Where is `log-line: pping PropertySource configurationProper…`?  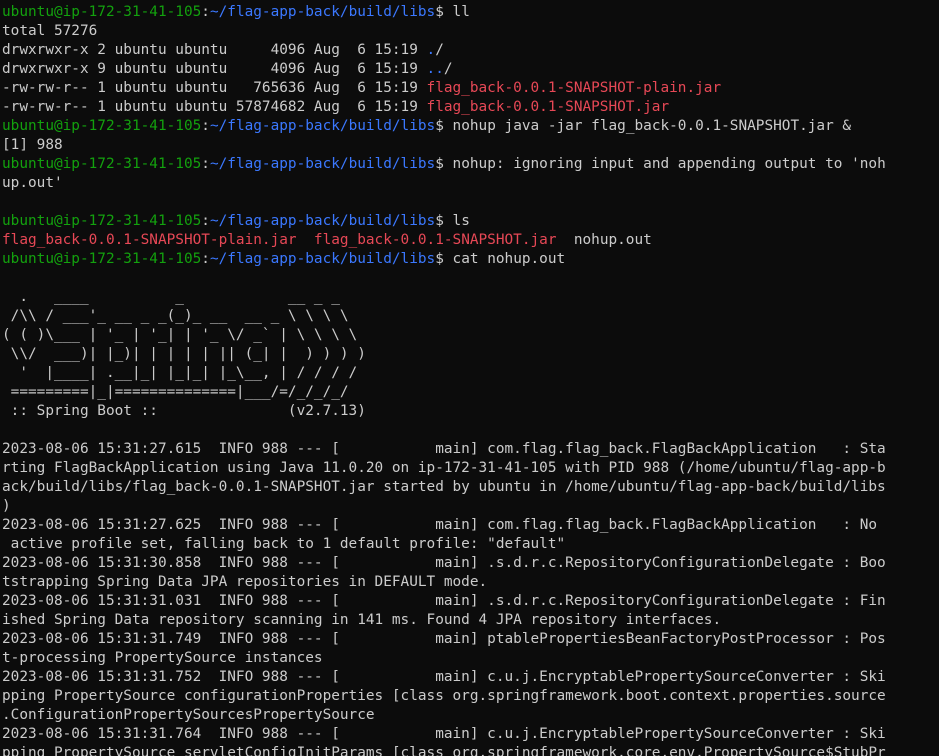 log-line: pping PropertySource configurationProper… is located at coordinates (444, 696).